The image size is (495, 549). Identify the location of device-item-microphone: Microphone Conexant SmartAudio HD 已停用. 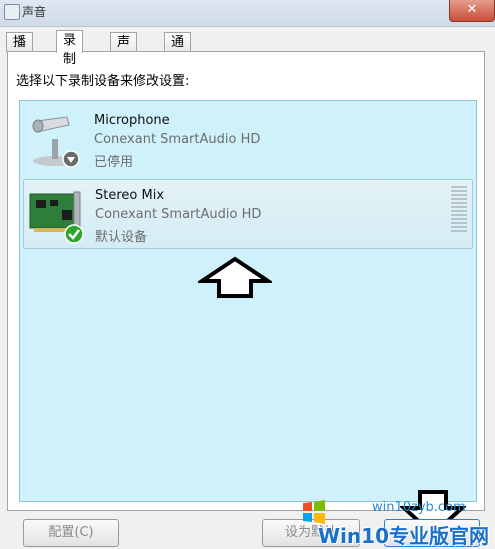
(247, 139).